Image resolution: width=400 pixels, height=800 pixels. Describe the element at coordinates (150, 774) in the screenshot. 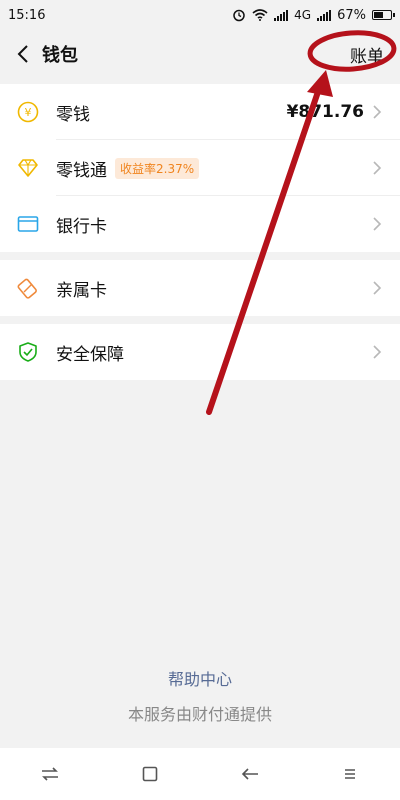

I see `home-icon` at that location.